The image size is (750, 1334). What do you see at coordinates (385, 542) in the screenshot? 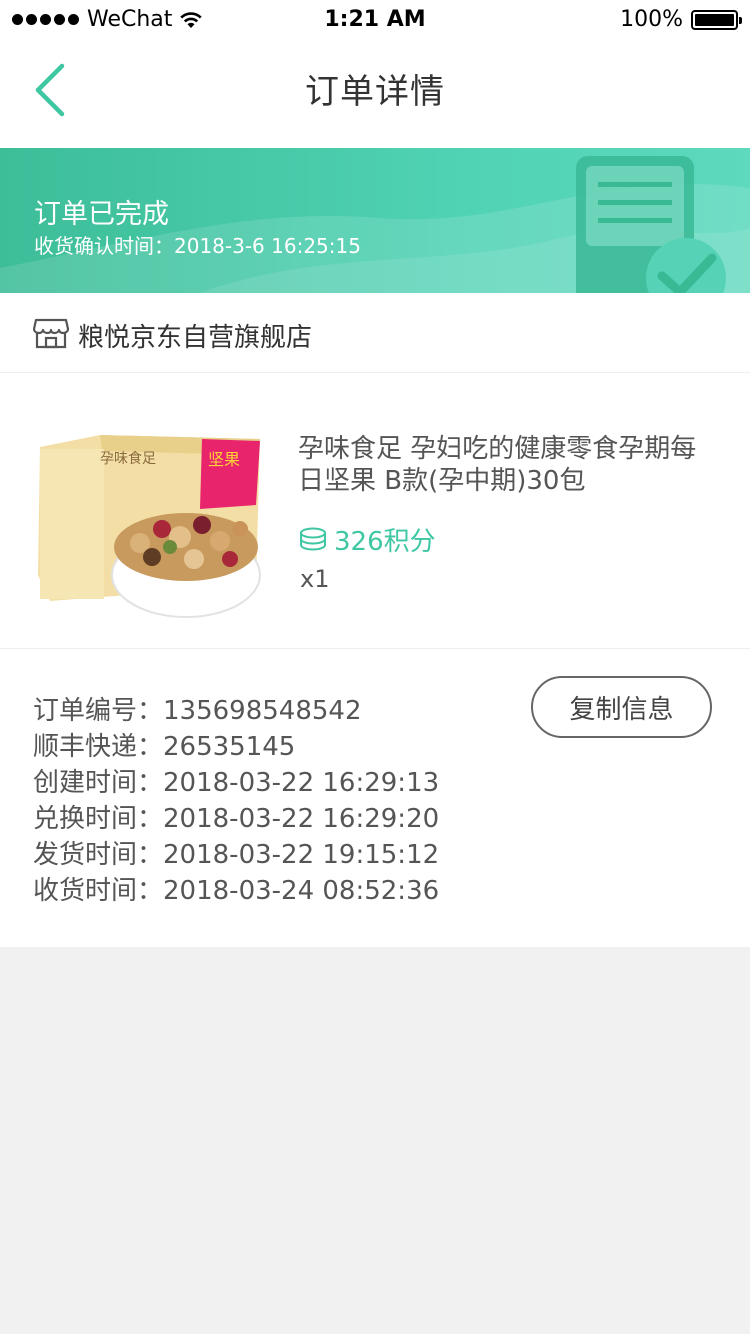
I see `points-value: 326积分` at bounding box center [385, 542].